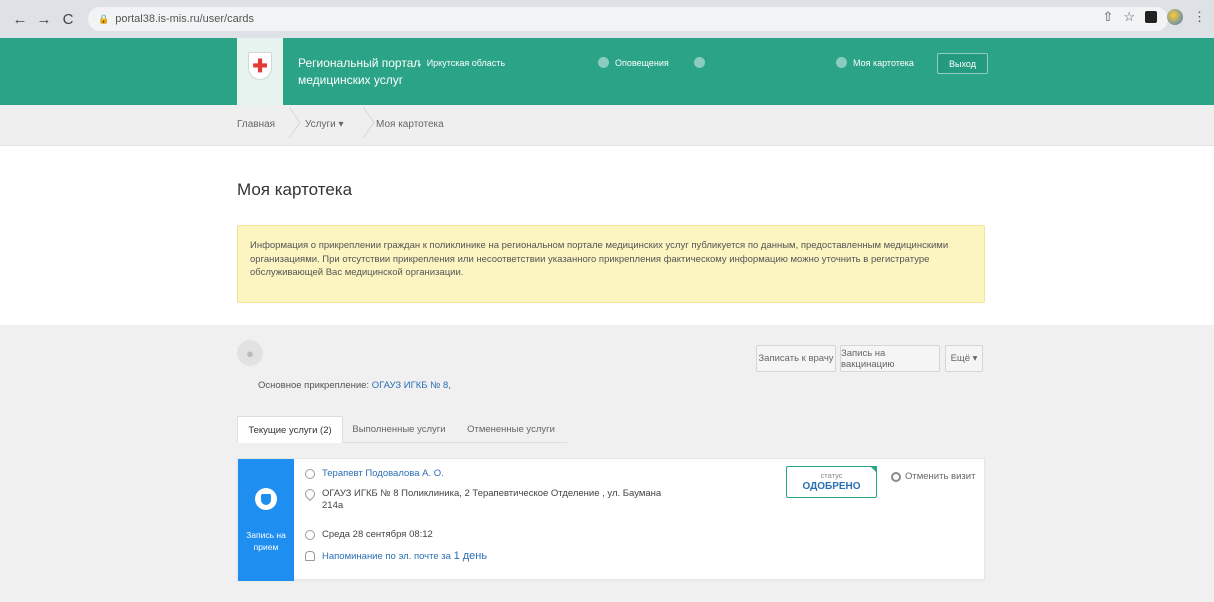 This screenshot has width=1214, height=602. Describe the element at coordinates (351, 80) in the screenshot. I see `portal-title-line2: медицинских услуг` at that location.